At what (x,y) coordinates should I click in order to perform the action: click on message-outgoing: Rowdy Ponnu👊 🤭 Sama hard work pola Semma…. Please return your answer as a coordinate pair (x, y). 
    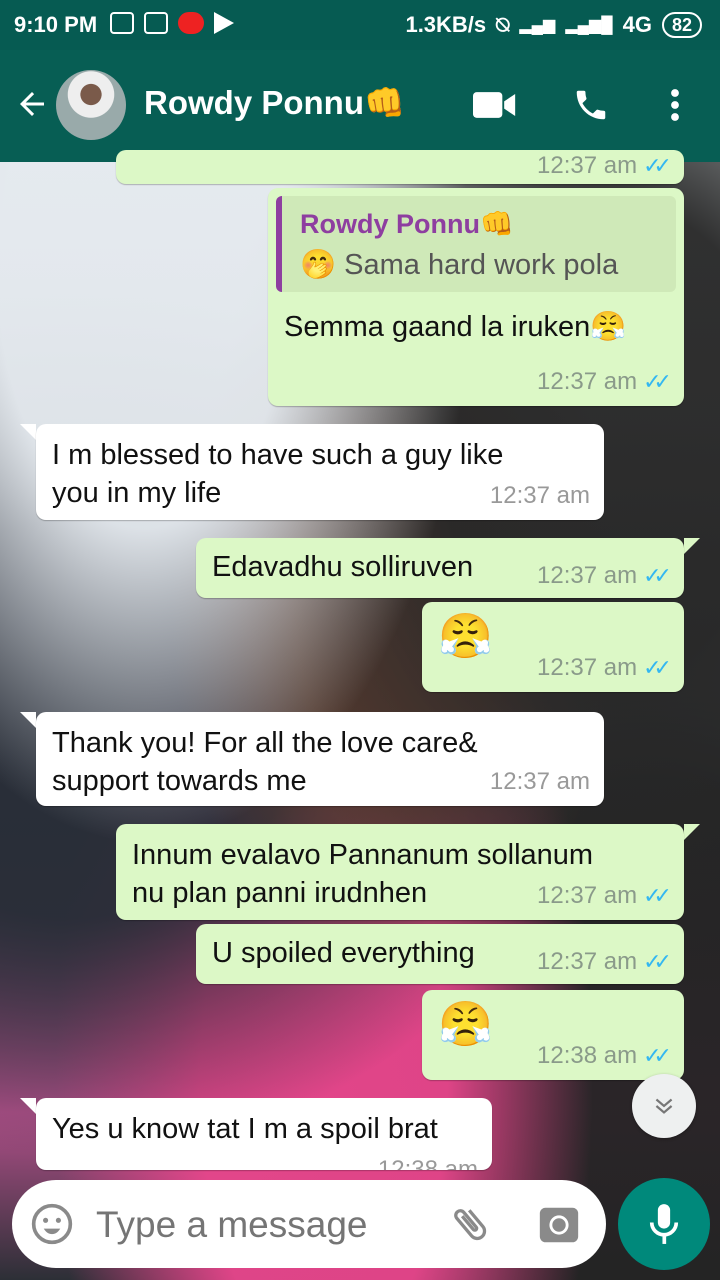
    Looking at the image, I should click on (476, 297).